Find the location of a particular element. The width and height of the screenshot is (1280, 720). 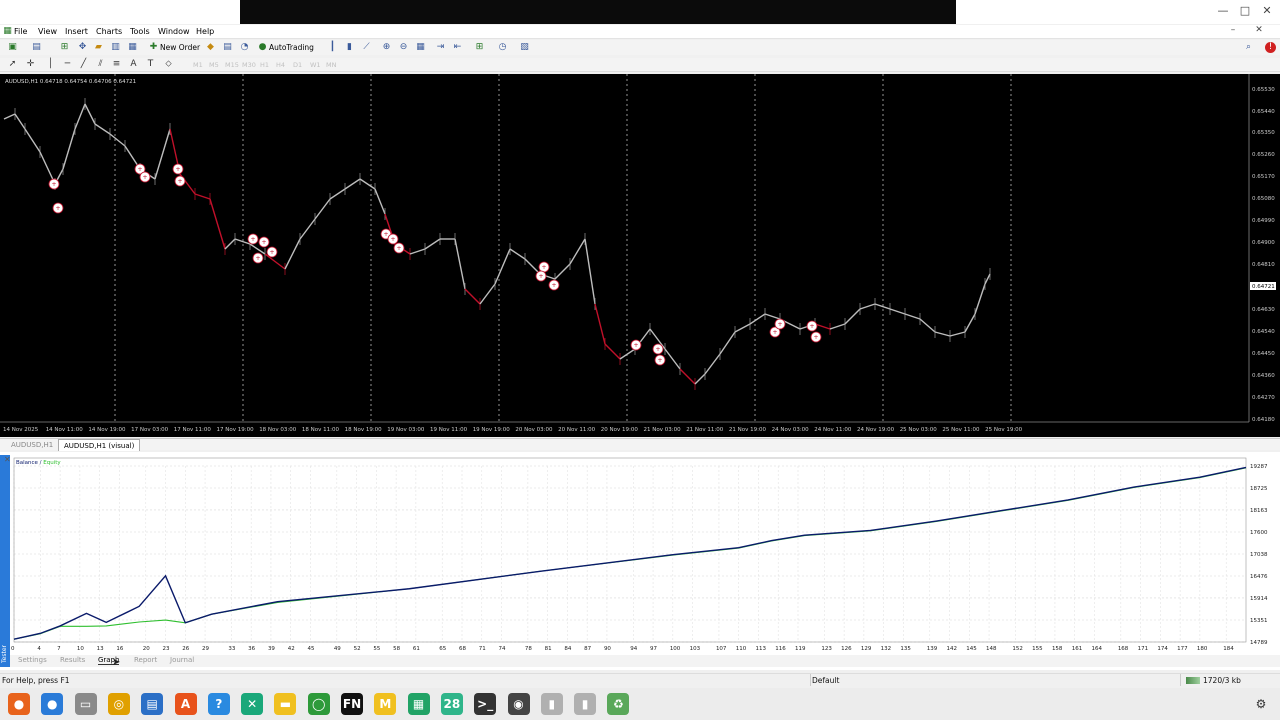

menu-view: View is located at coordinates (47, 31).